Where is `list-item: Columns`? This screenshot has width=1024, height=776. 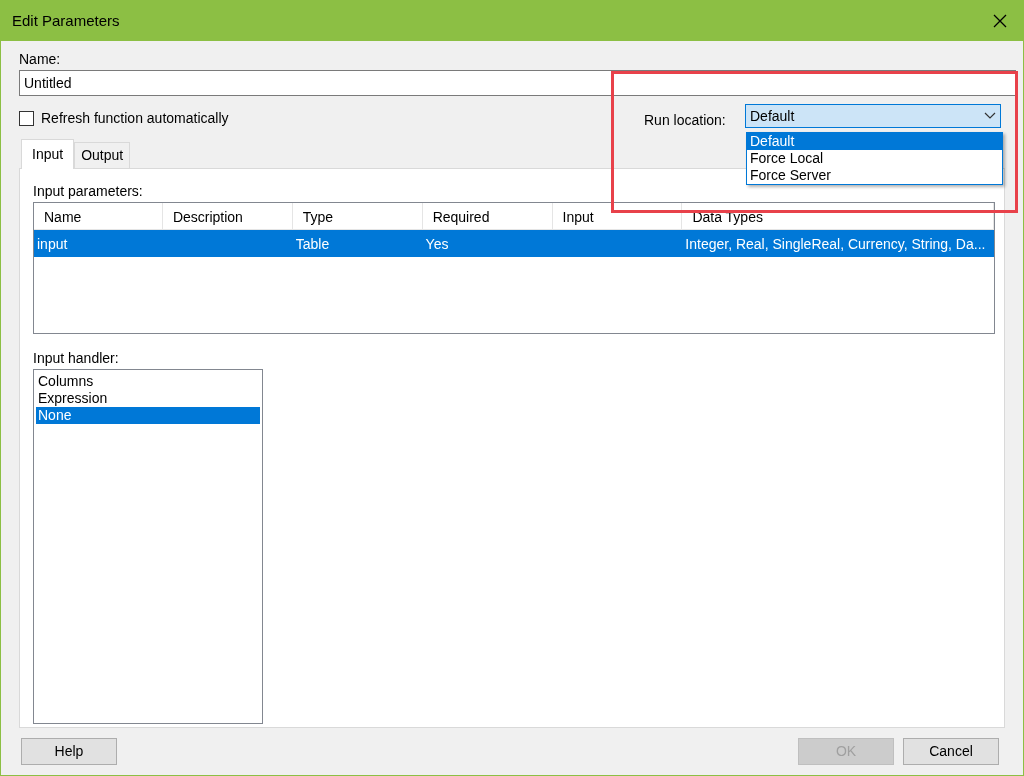 list-item: Columns is located at coordinates (148, 381).